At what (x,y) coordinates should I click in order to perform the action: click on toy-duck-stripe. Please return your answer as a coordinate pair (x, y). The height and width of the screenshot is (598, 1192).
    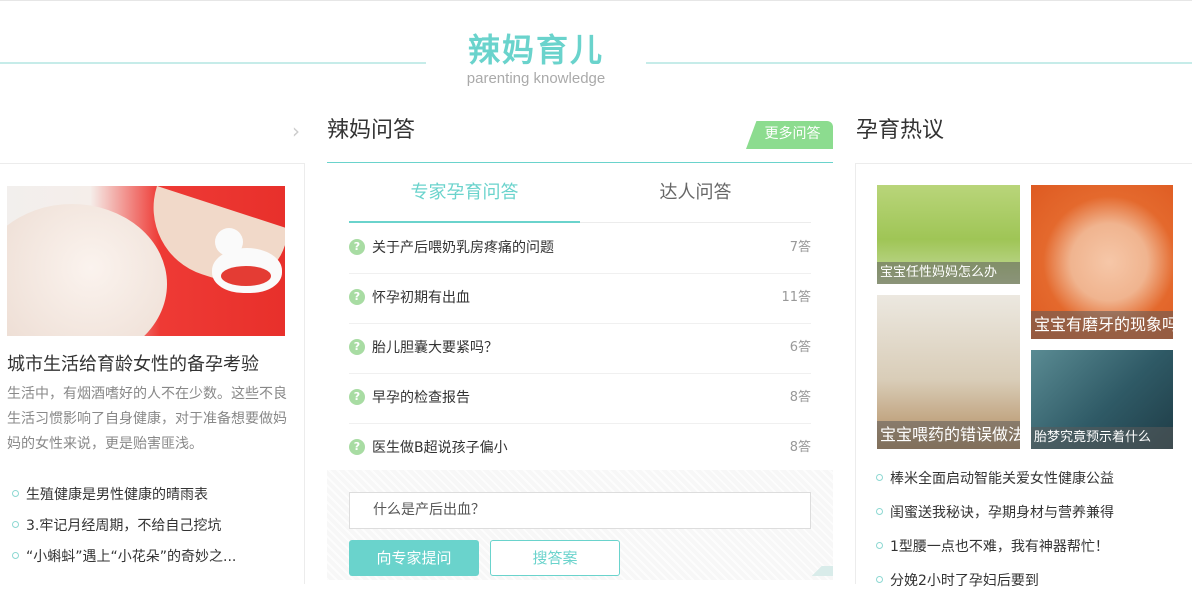
    Looking at the image, I should click on (246, 276).